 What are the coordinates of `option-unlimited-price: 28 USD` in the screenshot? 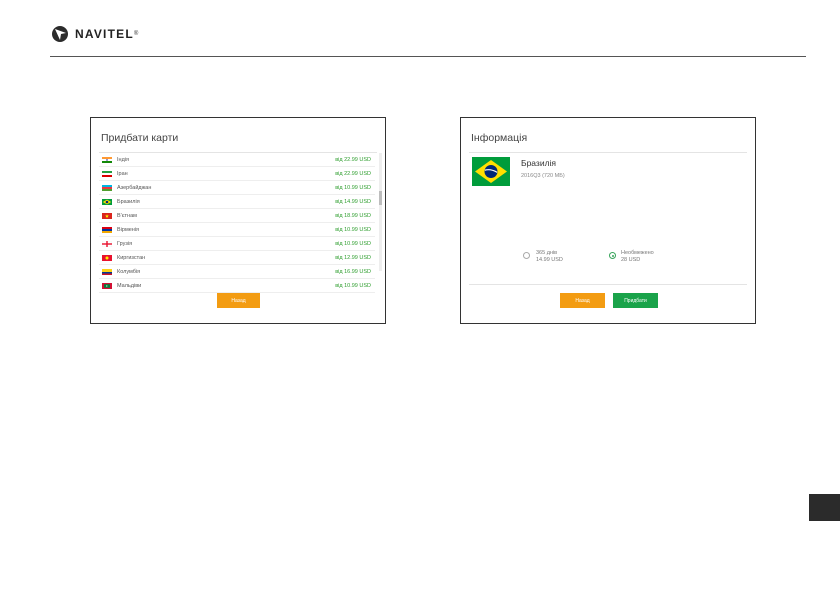 It's located at (631, 260).